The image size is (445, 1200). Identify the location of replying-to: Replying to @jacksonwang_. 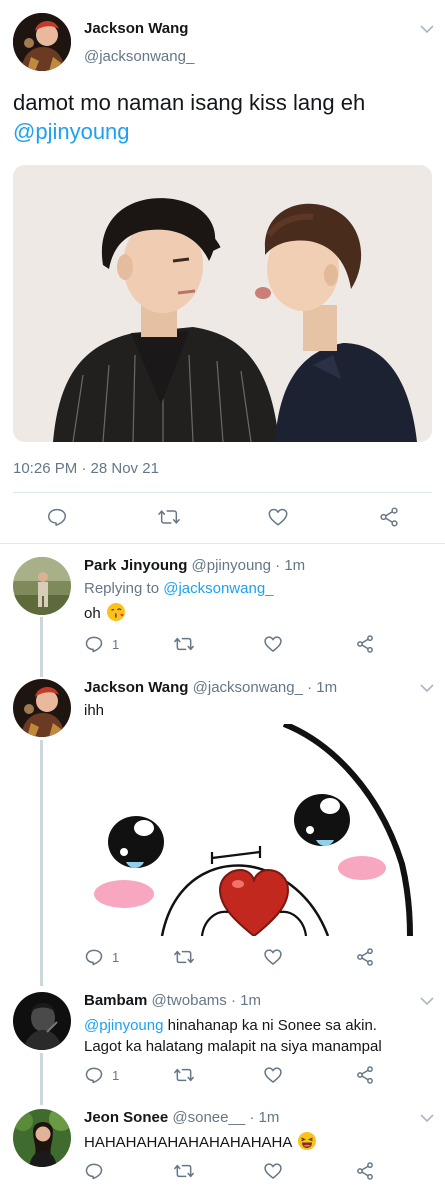
(179, 588).